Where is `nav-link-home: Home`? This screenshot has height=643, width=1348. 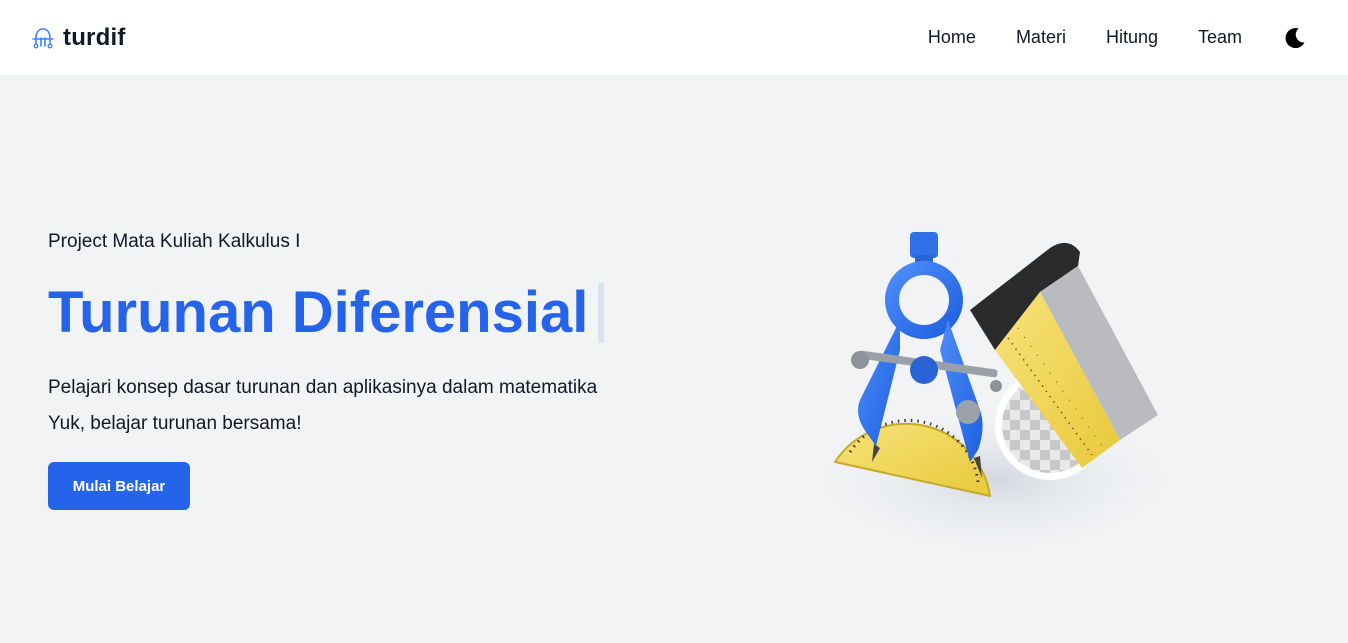 nav-link-home: Home is located at coordinates (952, 37).